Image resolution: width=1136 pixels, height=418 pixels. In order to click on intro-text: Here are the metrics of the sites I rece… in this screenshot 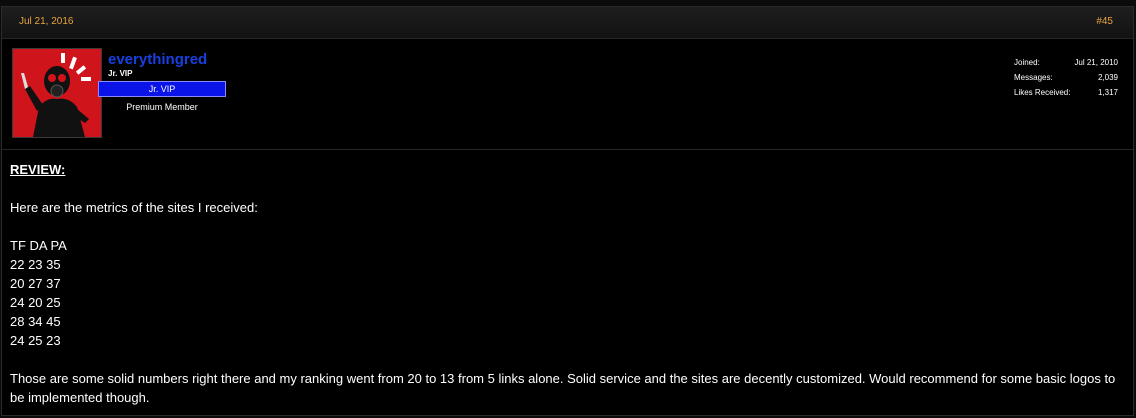, I will do `click(134, 207)`.